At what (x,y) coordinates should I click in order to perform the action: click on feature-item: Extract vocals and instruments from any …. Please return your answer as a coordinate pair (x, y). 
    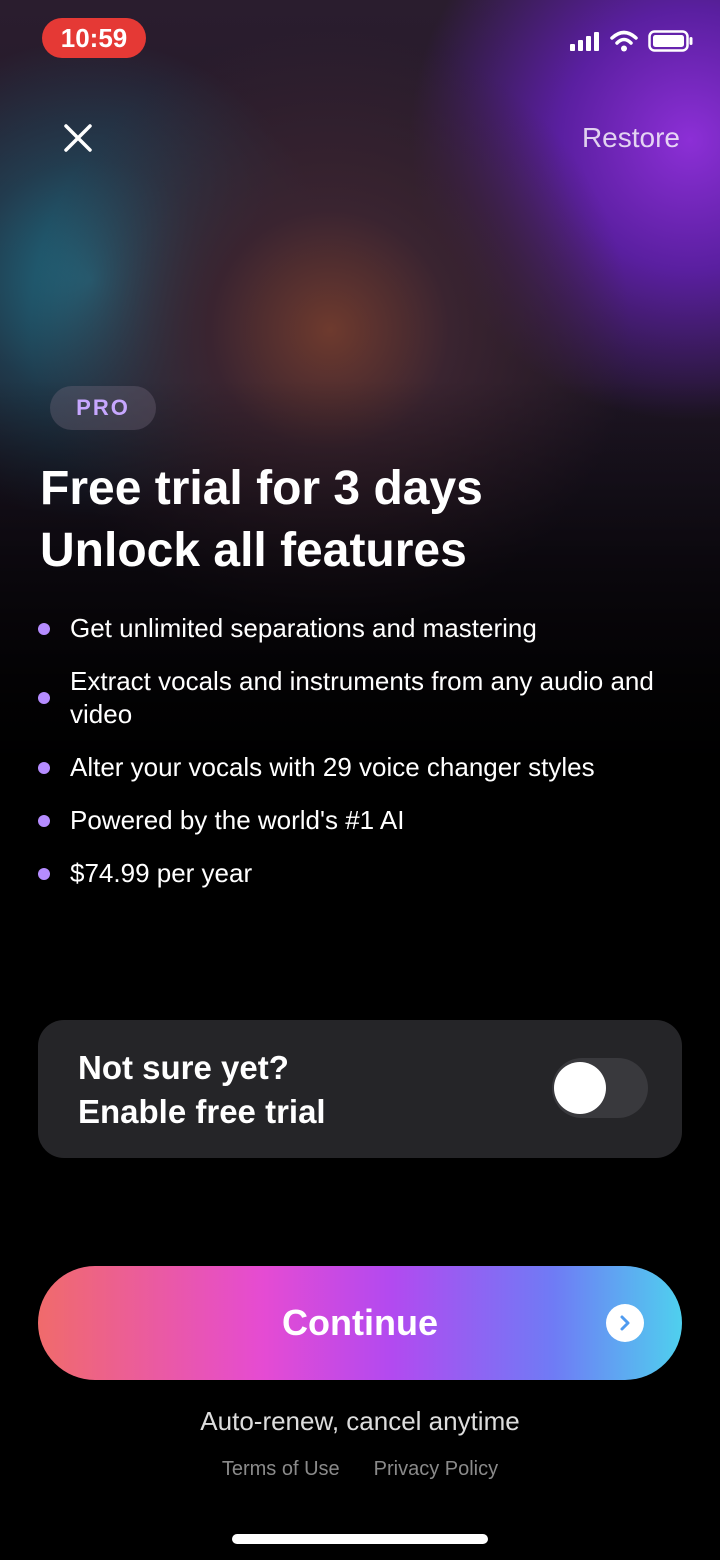
    Looking at the image, I should click on (356, 698).